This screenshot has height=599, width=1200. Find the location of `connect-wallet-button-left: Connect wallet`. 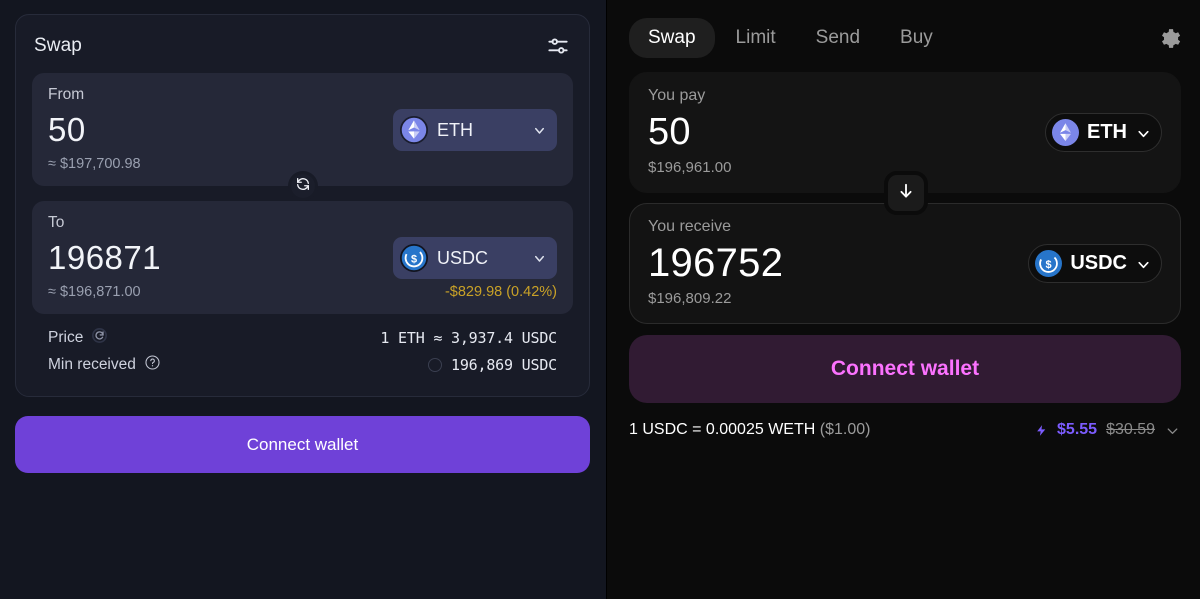

connect-wallet-button-left: Connect wallet is located at coordinates (302, 444).